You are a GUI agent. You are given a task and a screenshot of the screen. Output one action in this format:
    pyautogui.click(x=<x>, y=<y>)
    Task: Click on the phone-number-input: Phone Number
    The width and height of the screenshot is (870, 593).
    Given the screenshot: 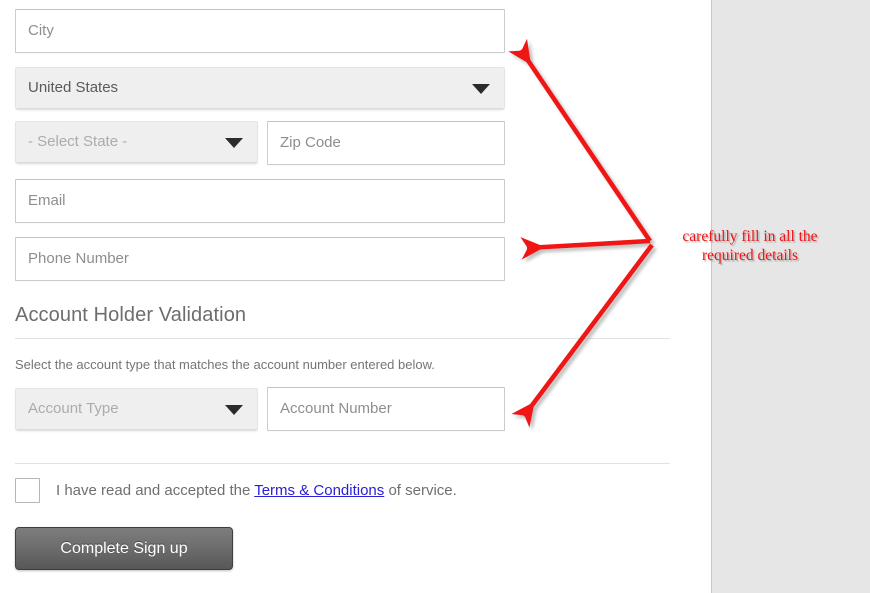 What is the action you would take?
    pyautogui.click(x=260, y=259)
    